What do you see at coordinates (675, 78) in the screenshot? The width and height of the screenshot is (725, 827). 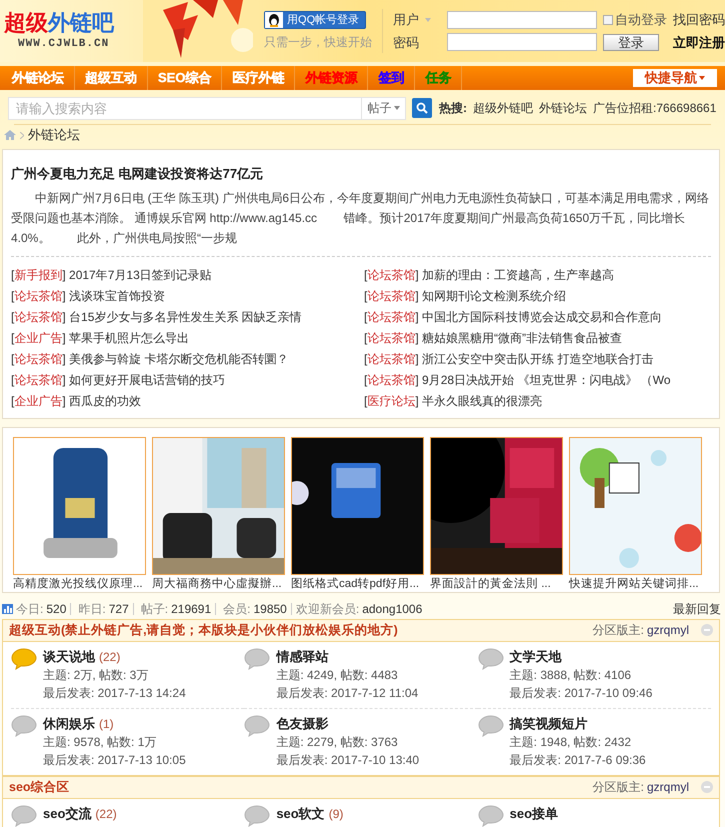 I see `quick-nav-button: 快捷导航` at bounding box center [675, 78].